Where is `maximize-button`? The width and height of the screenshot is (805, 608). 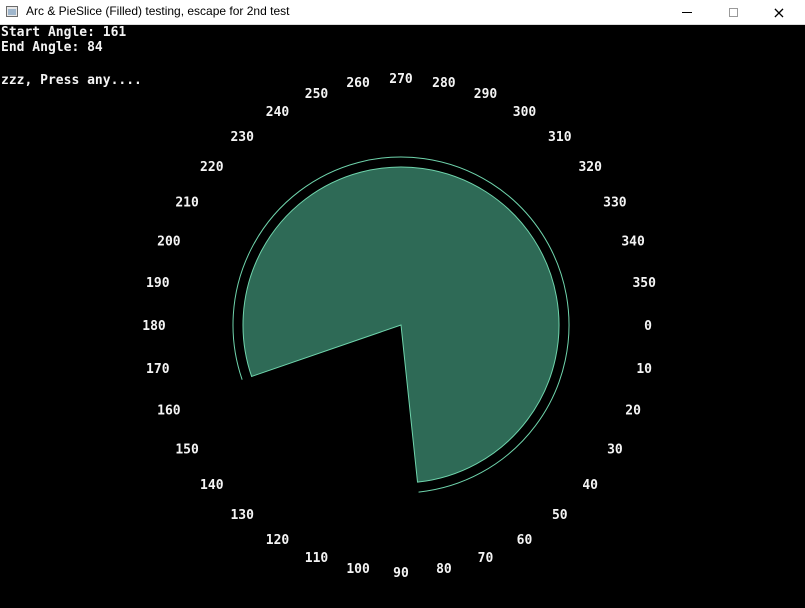 maximize-button is located at coordinates (733, 12).